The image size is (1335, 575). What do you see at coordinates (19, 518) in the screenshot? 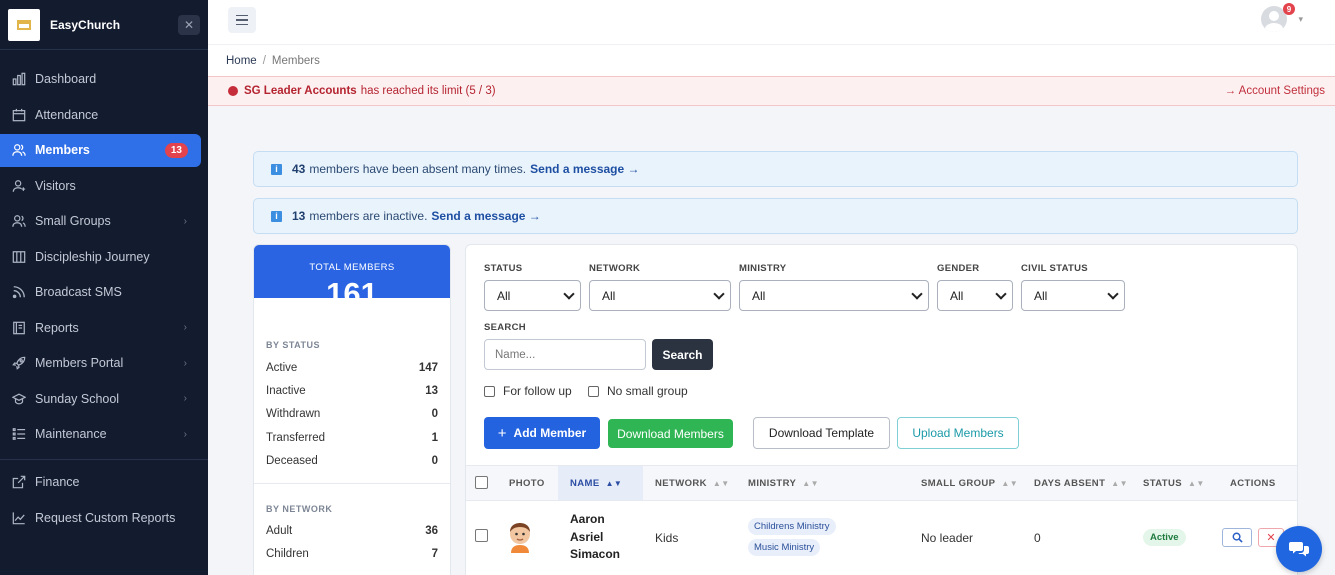
I see `chart-icon` at bounding box center [19, 518].